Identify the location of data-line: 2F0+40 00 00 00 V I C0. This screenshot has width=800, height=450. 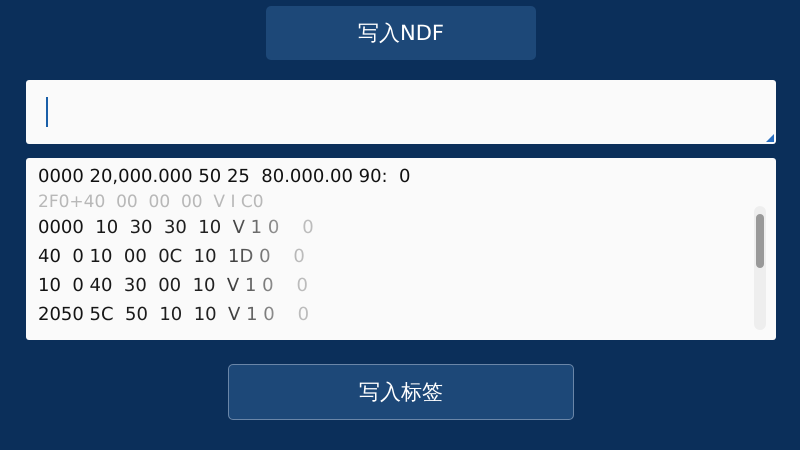
(151, 202).